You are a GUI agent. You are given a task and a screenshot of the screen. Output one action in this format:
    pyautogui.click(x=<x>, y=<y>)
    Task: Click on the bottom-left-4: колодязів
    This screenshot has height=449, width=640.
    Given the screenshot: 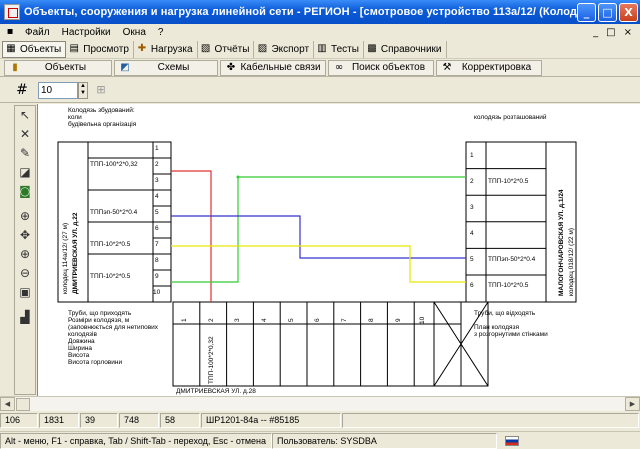 What is the action you would take?
    pyautogui.click(x=82, y=334)
    